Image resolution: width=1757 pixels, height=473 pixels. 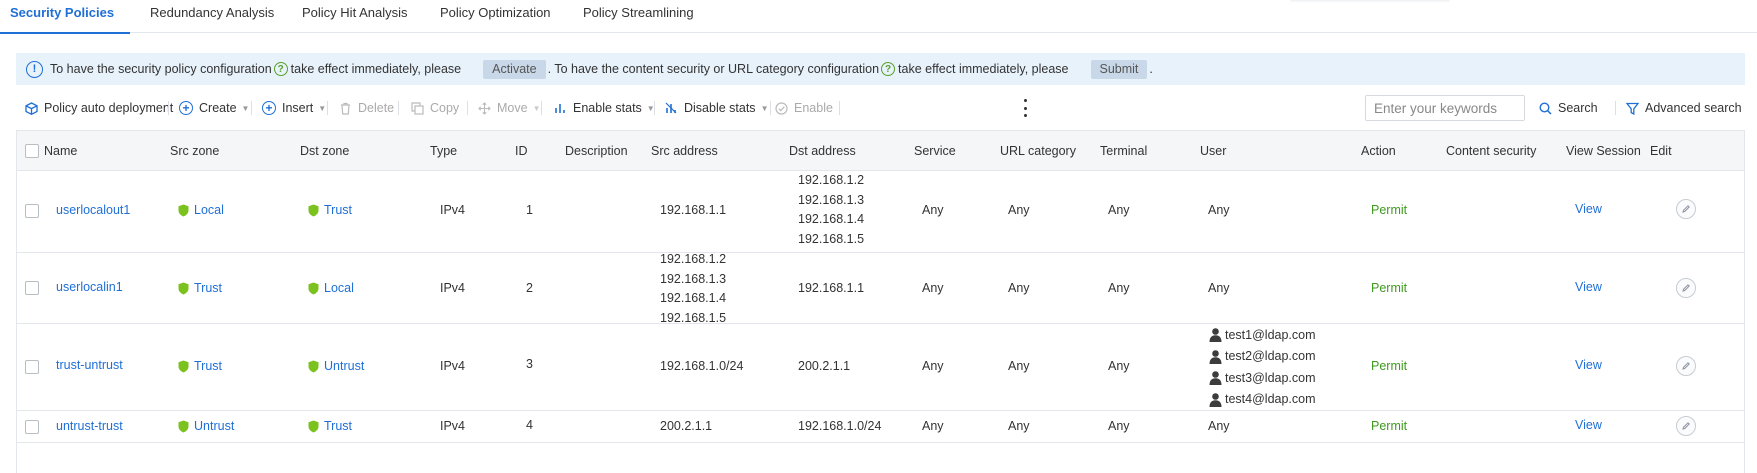 I want to click on user-label: test4@ldap.com, so click(x=1270, y=399).